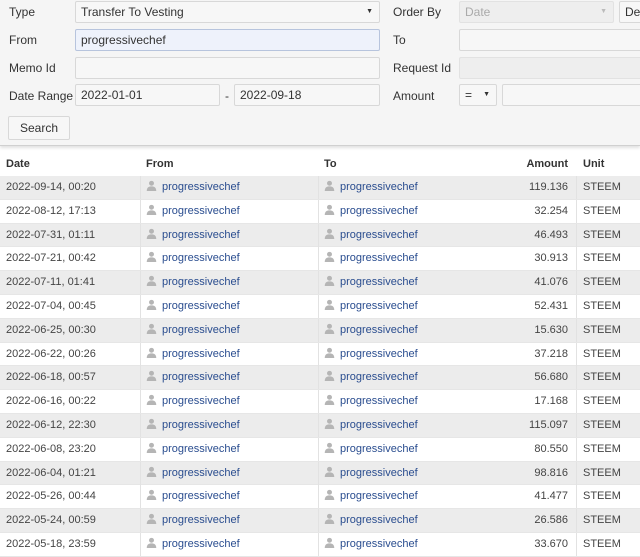 The width and height of the screenshot is (640, 557). What do you see at coordinates (549, 40) in the screenshot?
I see `to-input` at bounding box center [549, 40].